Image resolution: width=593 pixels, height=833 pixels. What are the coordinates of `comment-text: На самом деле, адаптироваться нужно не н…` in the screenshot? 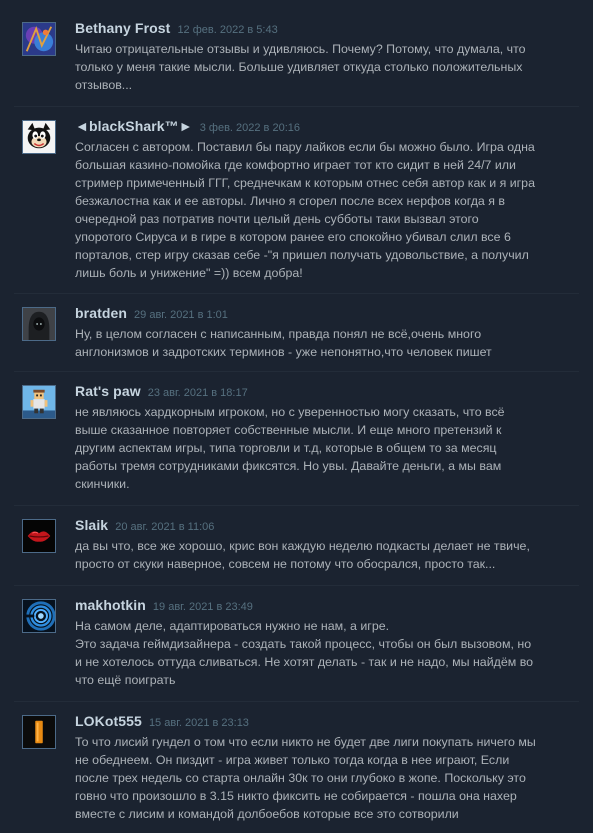 It's located at (304, 653).